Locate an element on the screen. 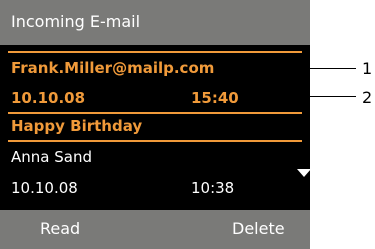 The height and width of the screenshot is (249, 375). selection-divider is located at coordinates (155, 113).